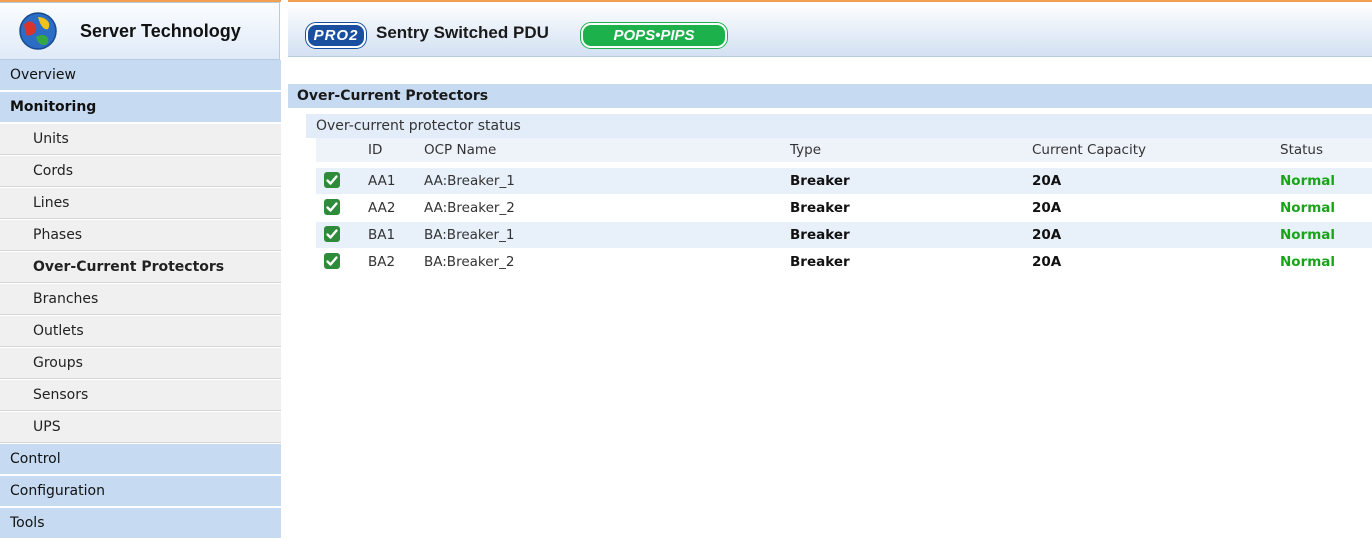 The width and height of the screenshot is (1372, 539). I want to click on table-row: BA2 BA:Breaker_2 Breaker 20A Normal, so click(844, 262).